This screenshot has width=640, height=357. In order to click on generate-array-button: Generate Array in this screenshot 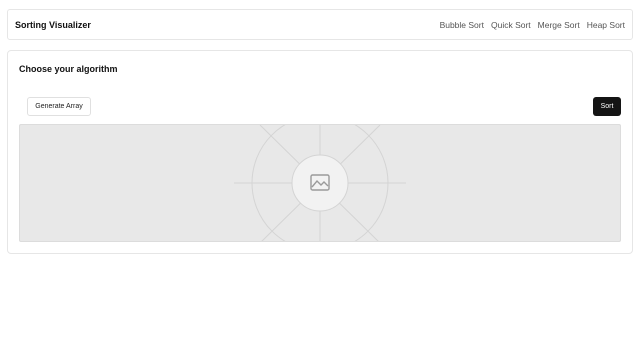, I will do `click(59, 106)`.